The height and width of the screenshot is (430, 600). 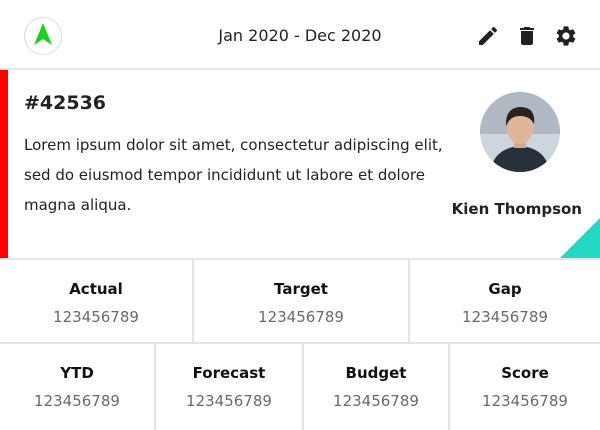 What do you see at coordinates (230, 387) in the screenshot?
I see `stat-forecast: Forecast 123456789` at bounding box center [230, 387].